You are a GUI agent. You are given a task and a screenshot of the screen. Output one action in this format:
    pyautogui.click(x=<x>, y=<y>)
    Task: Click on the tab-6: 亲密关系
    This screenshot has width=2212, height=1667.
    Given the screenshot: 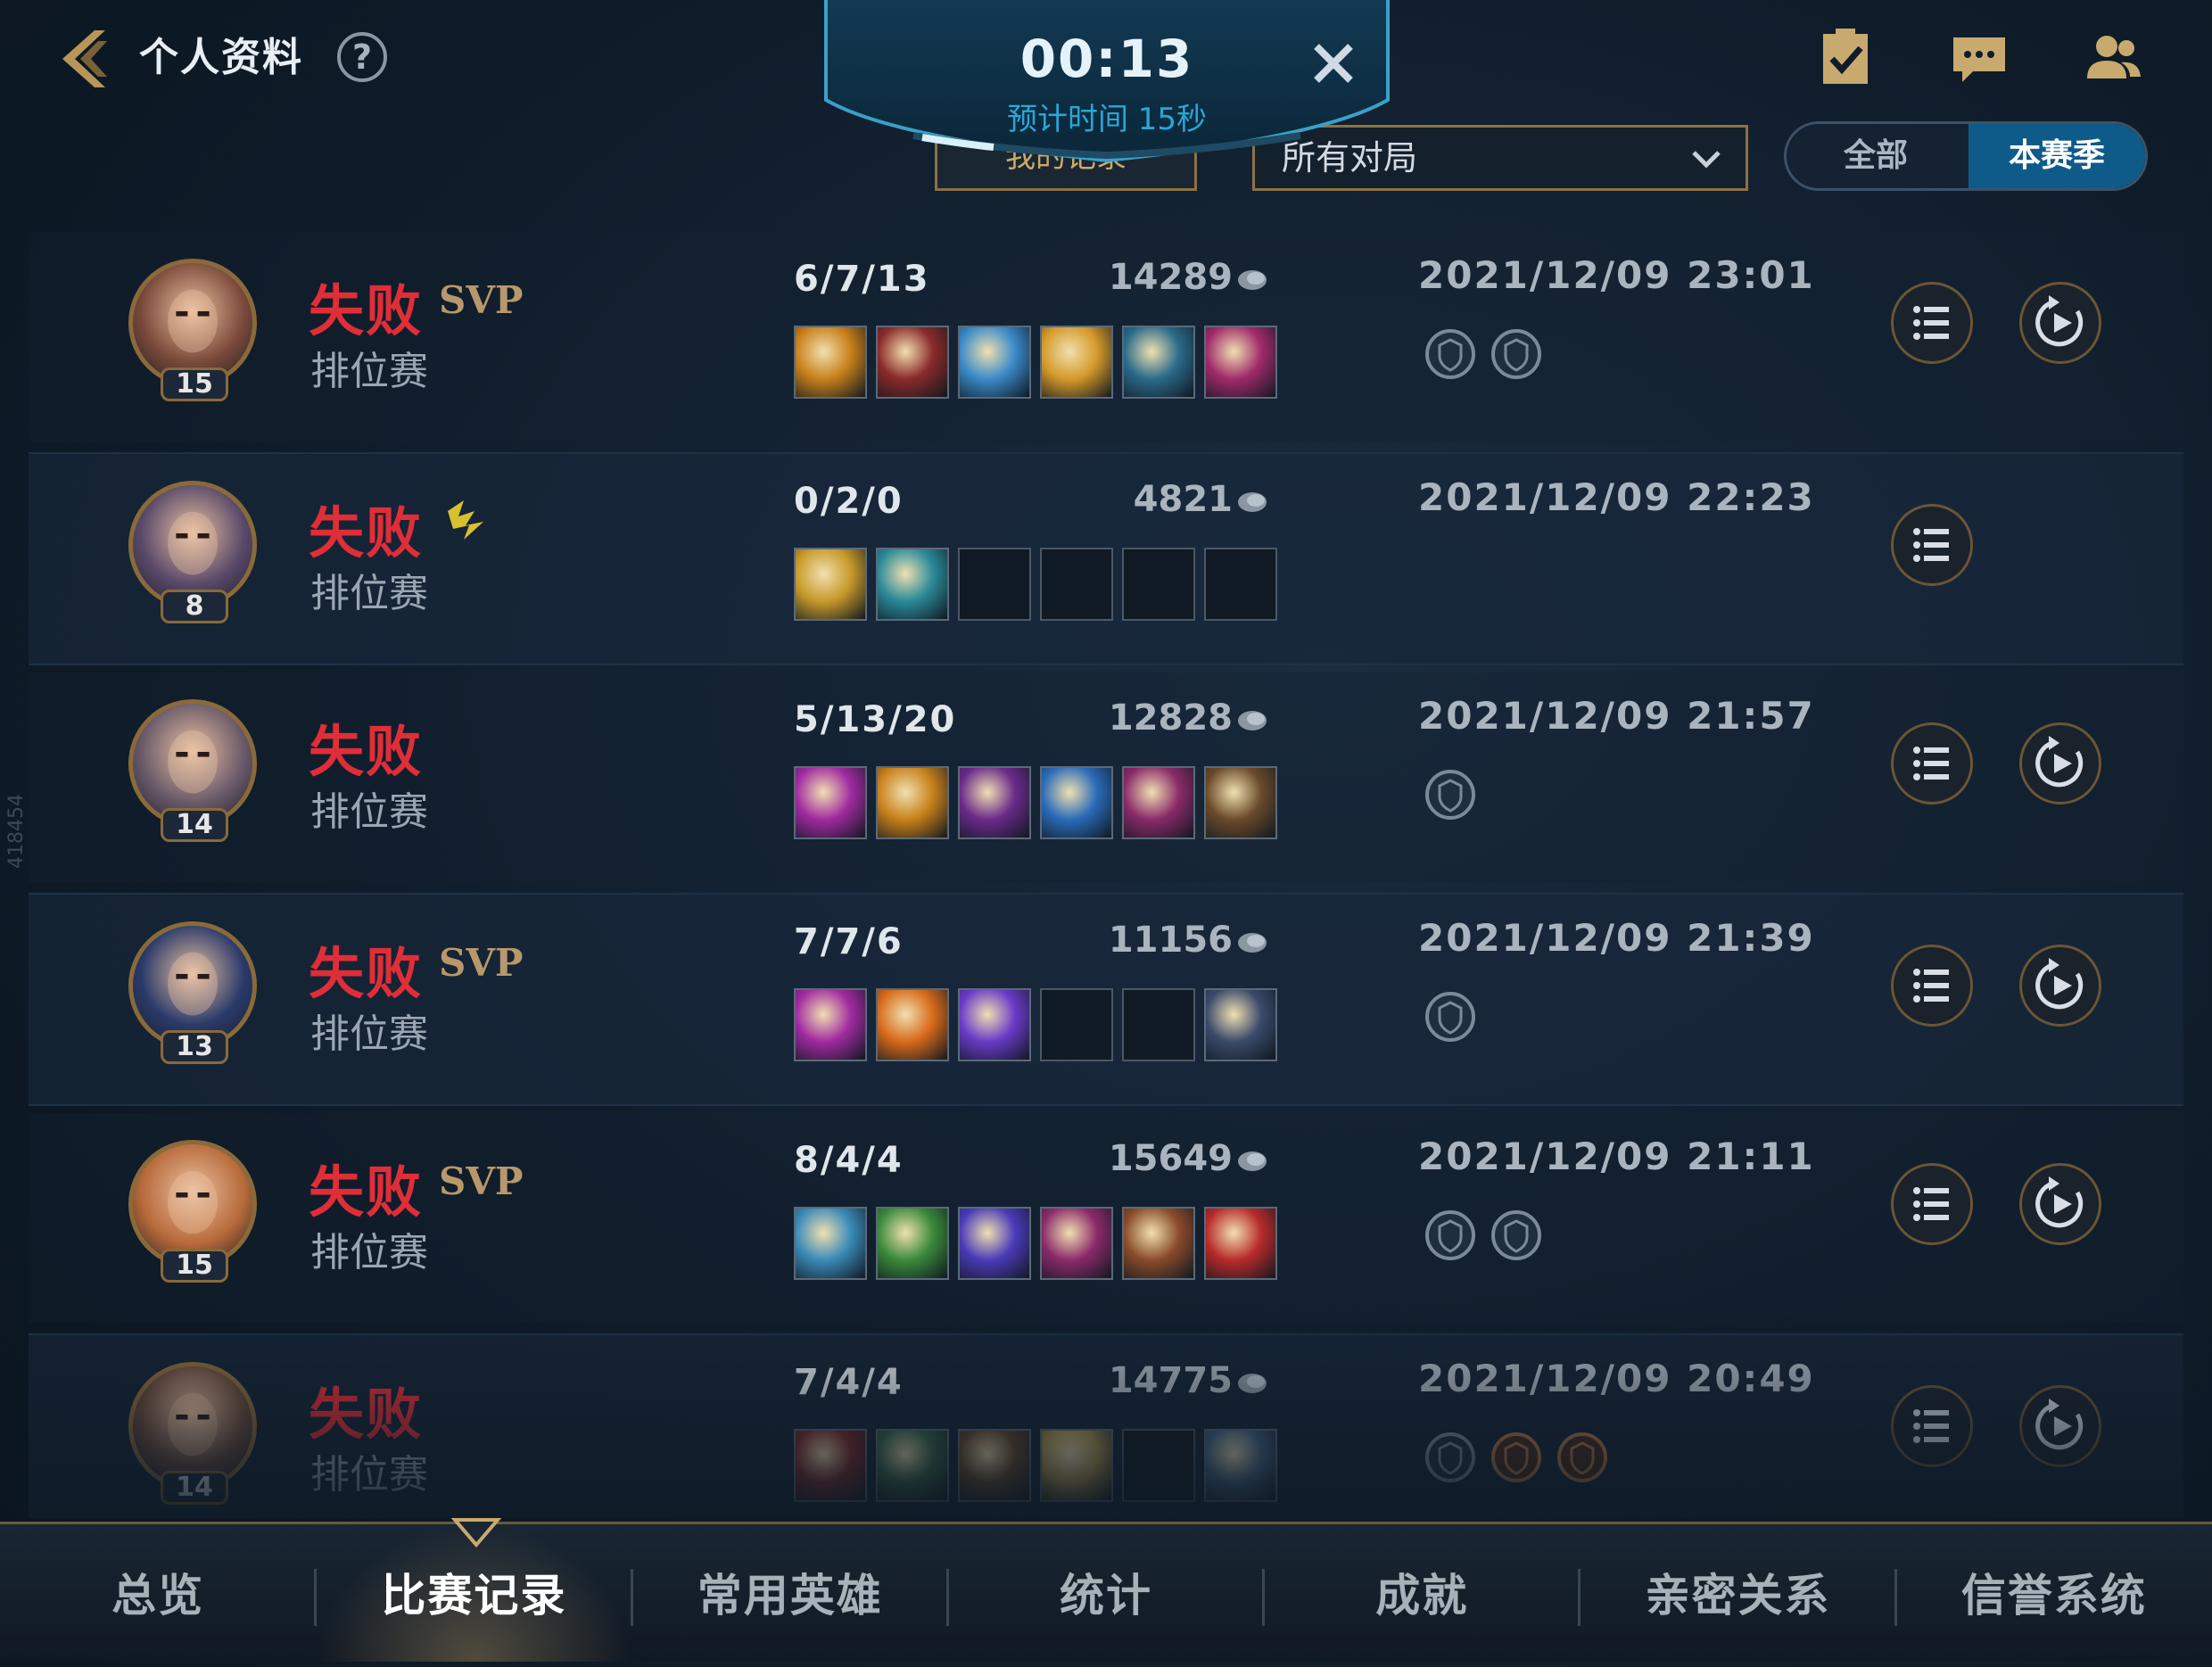 What is the action you would take?
    pyautogui.click(x=1738, y=1593)
    